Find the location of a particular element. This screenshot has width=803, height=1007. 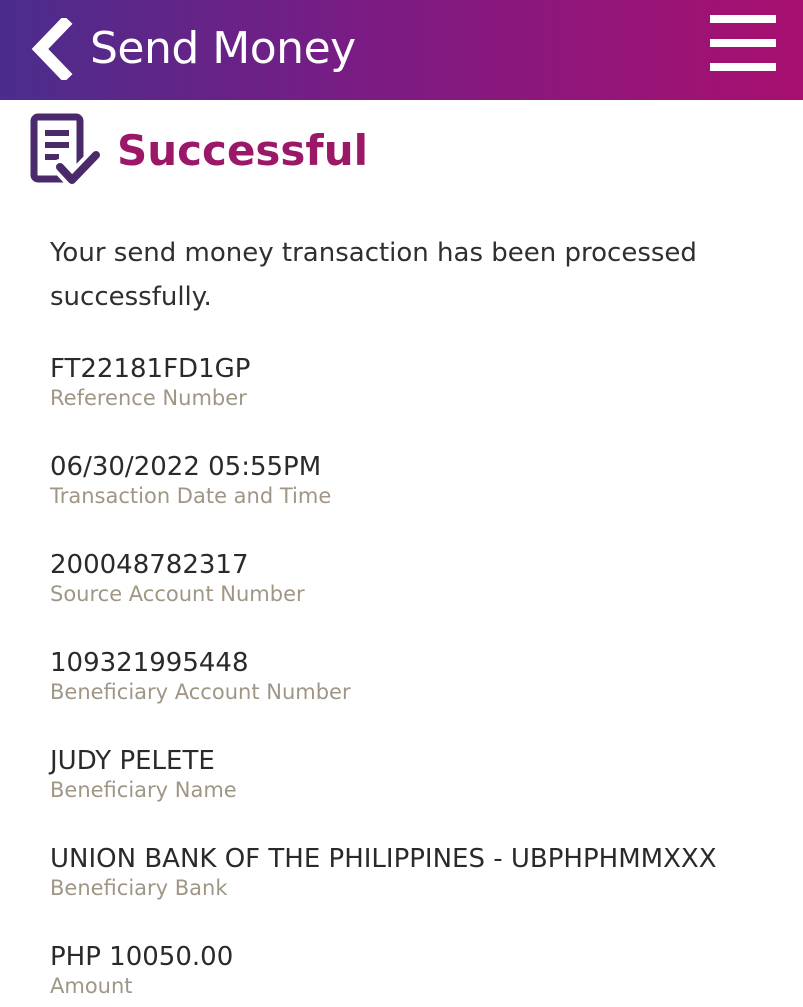

hamburger-menu-icon is located at coordinates (743, 19).